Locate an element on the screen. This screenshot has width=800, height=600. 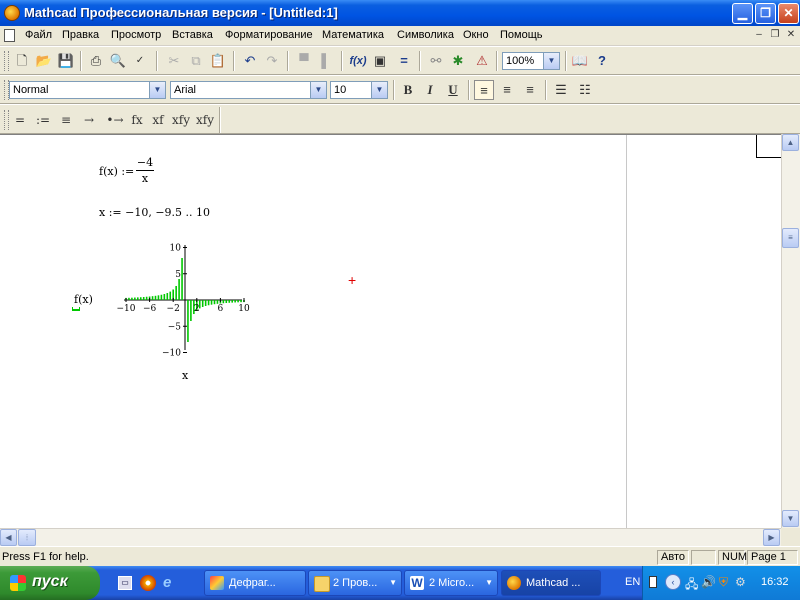
bold-button: B is located at coordinates (408, 90).